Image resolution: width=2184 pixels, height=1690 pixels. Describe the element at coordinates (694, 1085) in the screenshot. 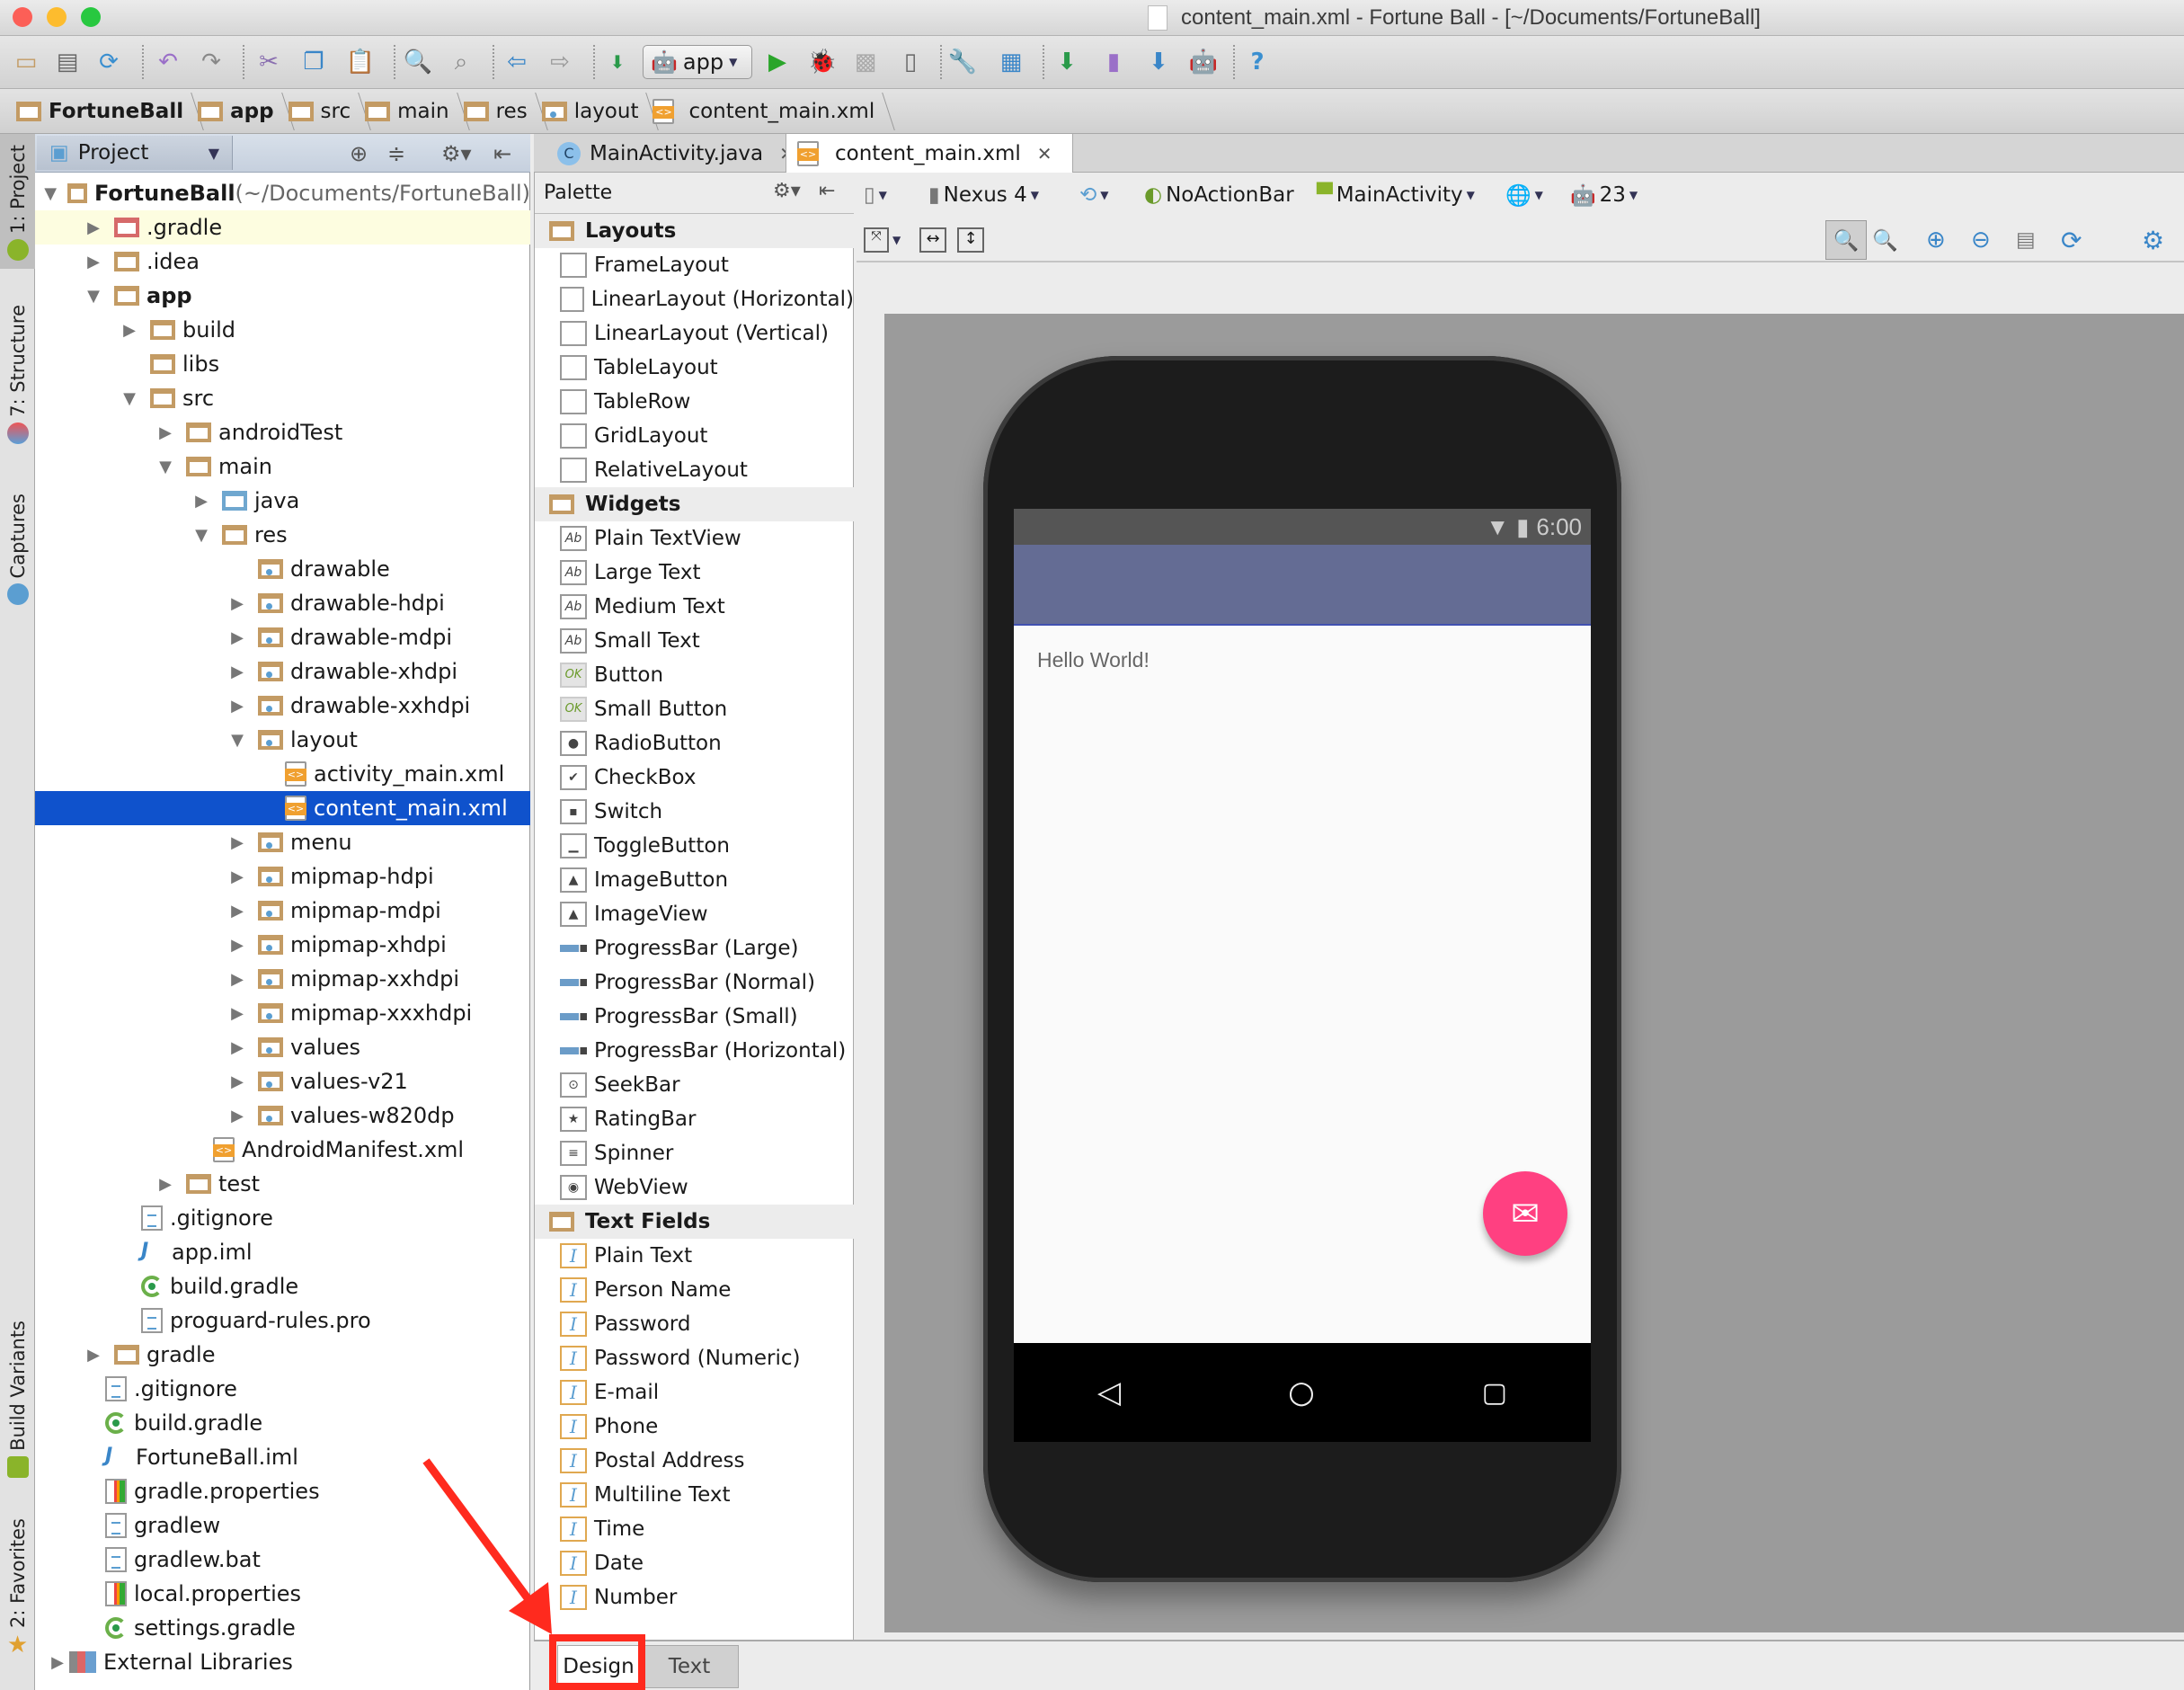

I see `palette-item: ⊙ SeekBar` at that location.